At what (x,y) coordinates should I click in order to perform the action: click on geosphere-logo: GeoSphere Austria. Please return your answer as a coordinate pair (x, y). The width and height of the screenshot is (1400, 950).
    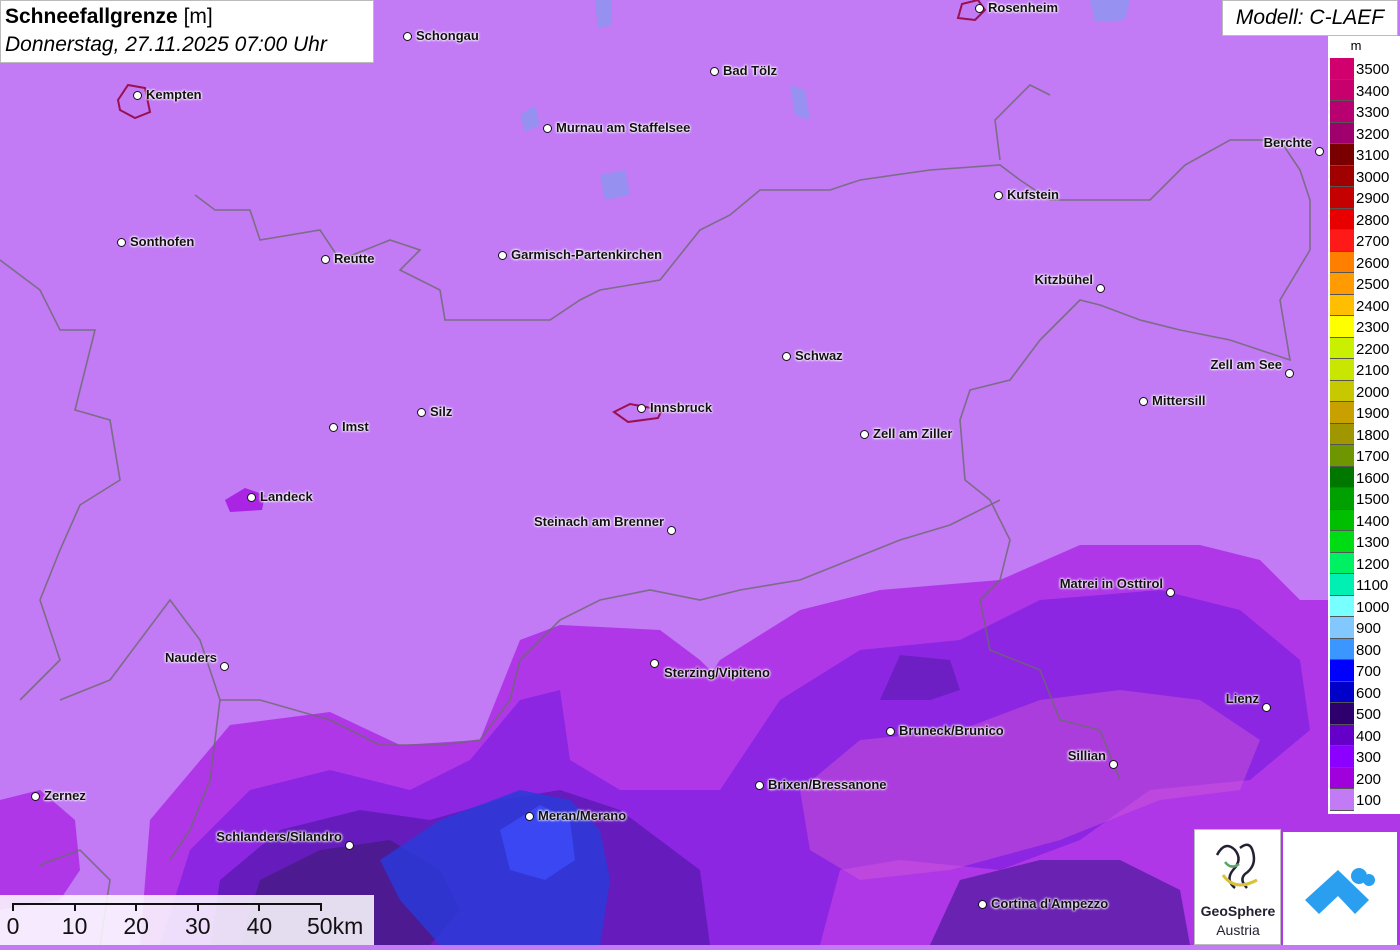
    Looking at the image, I should click on (1237, 887).